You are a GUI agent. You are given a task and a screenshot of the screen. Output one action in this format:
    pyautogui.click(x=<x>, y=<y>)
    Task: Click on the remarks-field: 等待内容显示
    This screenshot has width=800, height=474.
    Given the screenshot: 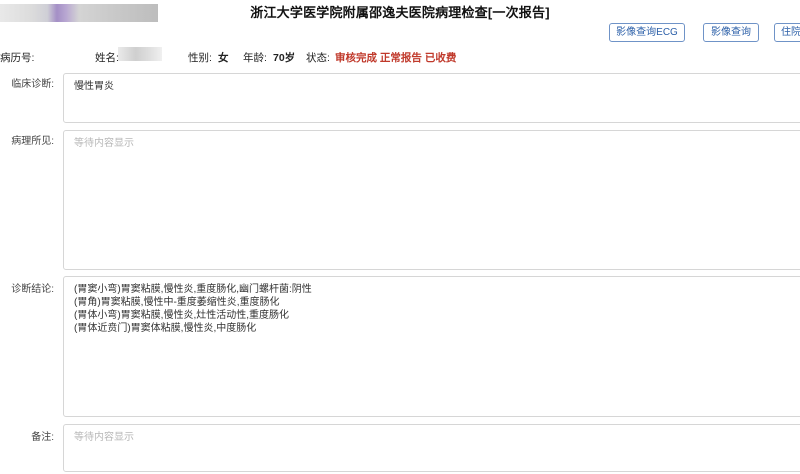 What is the action you would take?
    pyautogui.click(x=431, y=448)
    